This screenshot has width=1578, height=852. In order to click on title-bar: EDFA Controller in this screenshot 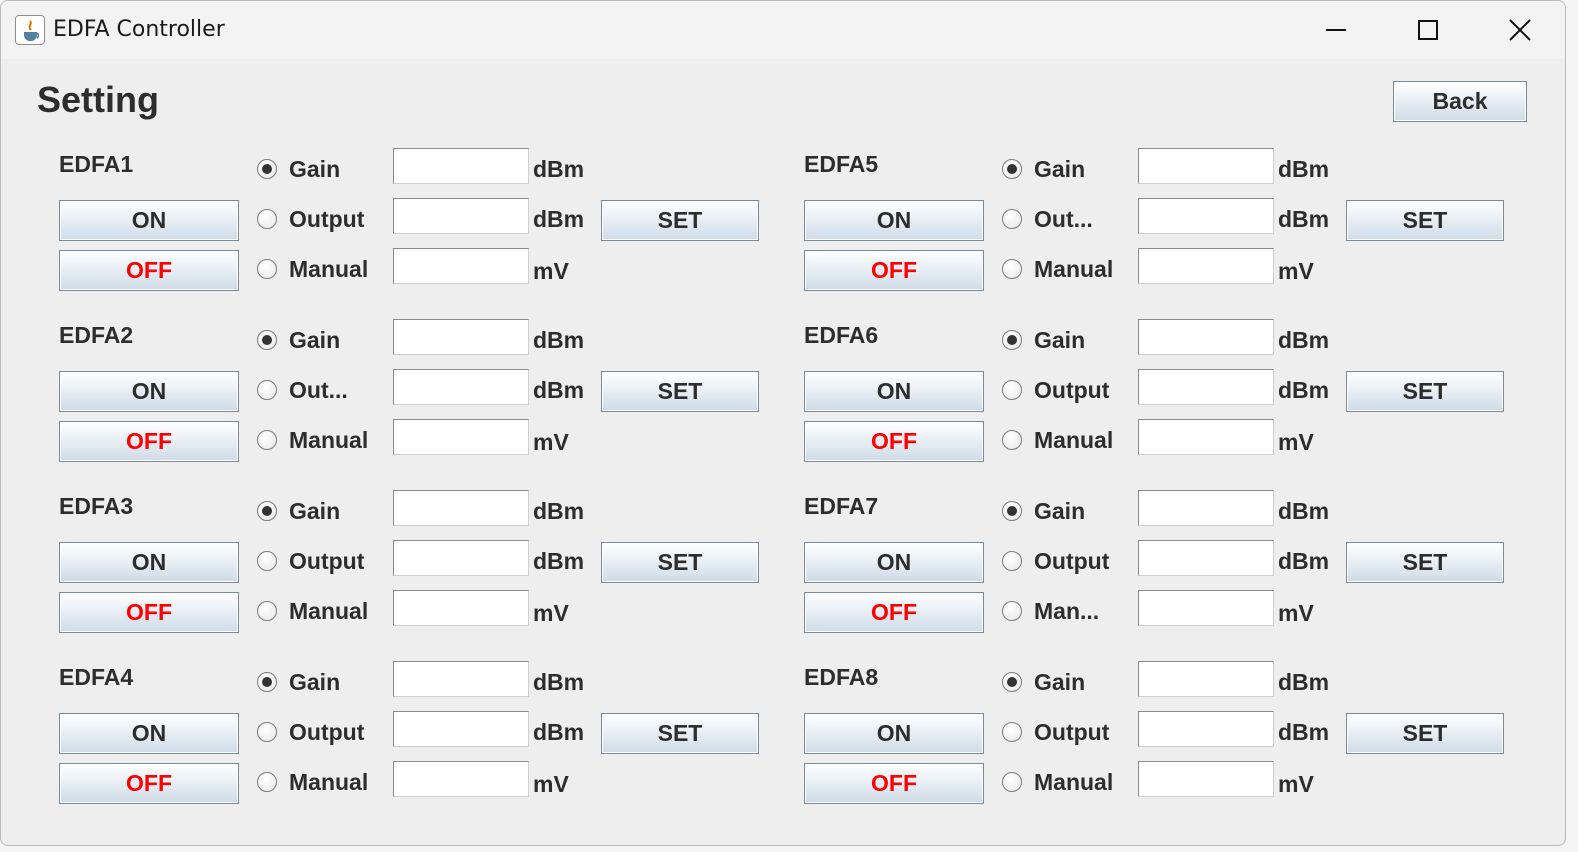, I will do `click(783, 30)`.